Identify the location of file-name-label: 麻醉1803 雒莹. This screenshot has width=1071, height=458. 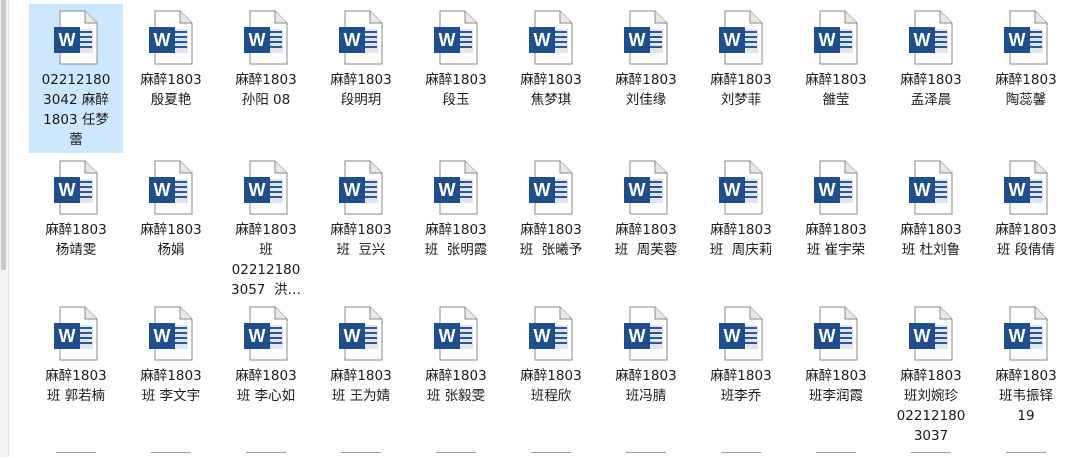
(836, 90).